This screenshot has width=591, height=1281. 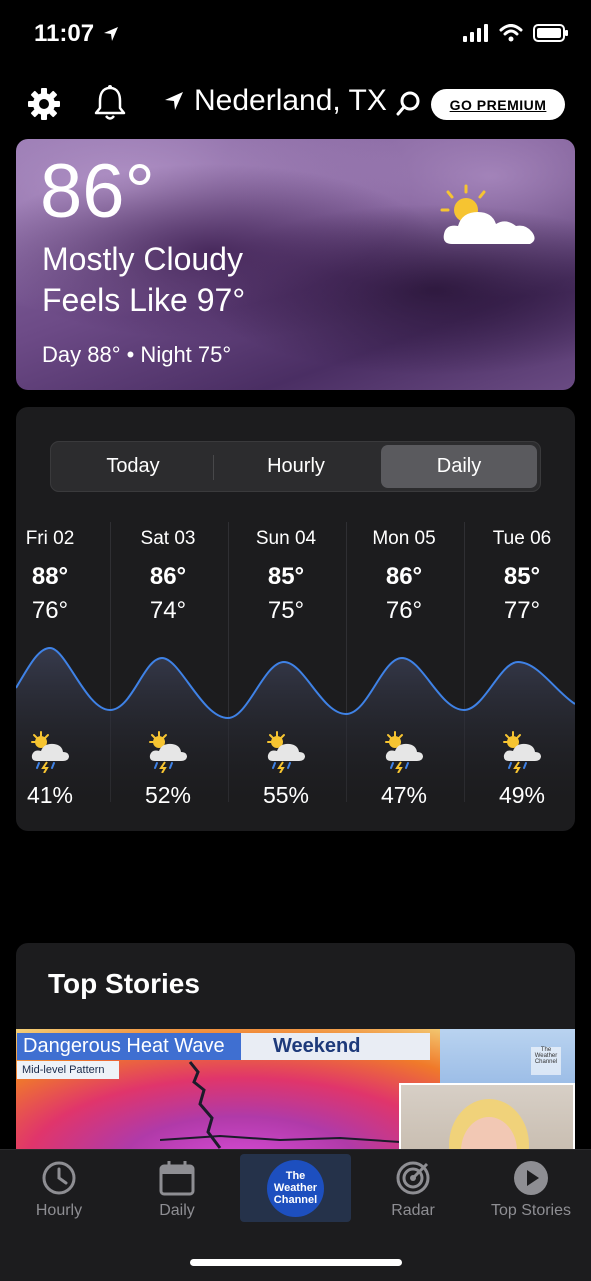 I want to click on forecast-precip: 55%, so click(x=286, y=795).